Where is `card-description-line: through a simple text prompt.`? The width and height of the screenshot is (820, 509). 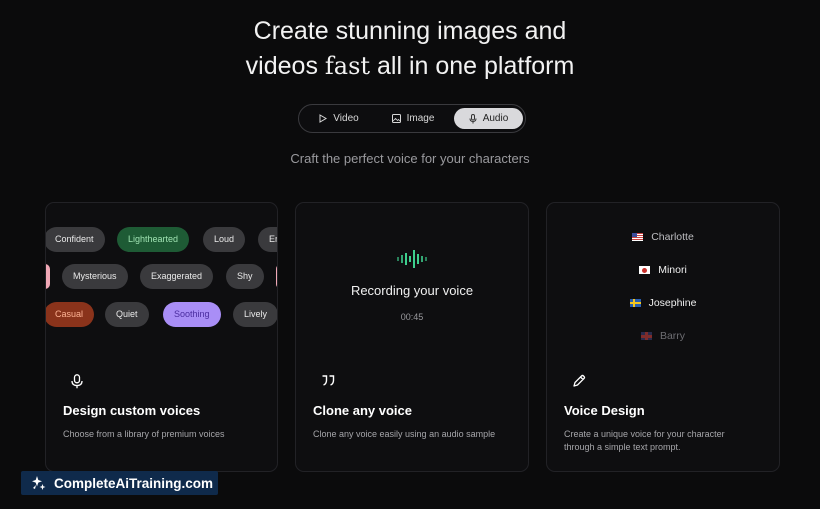
card-description-line: through a simple text prompt. is located at coordinates (622, 447).